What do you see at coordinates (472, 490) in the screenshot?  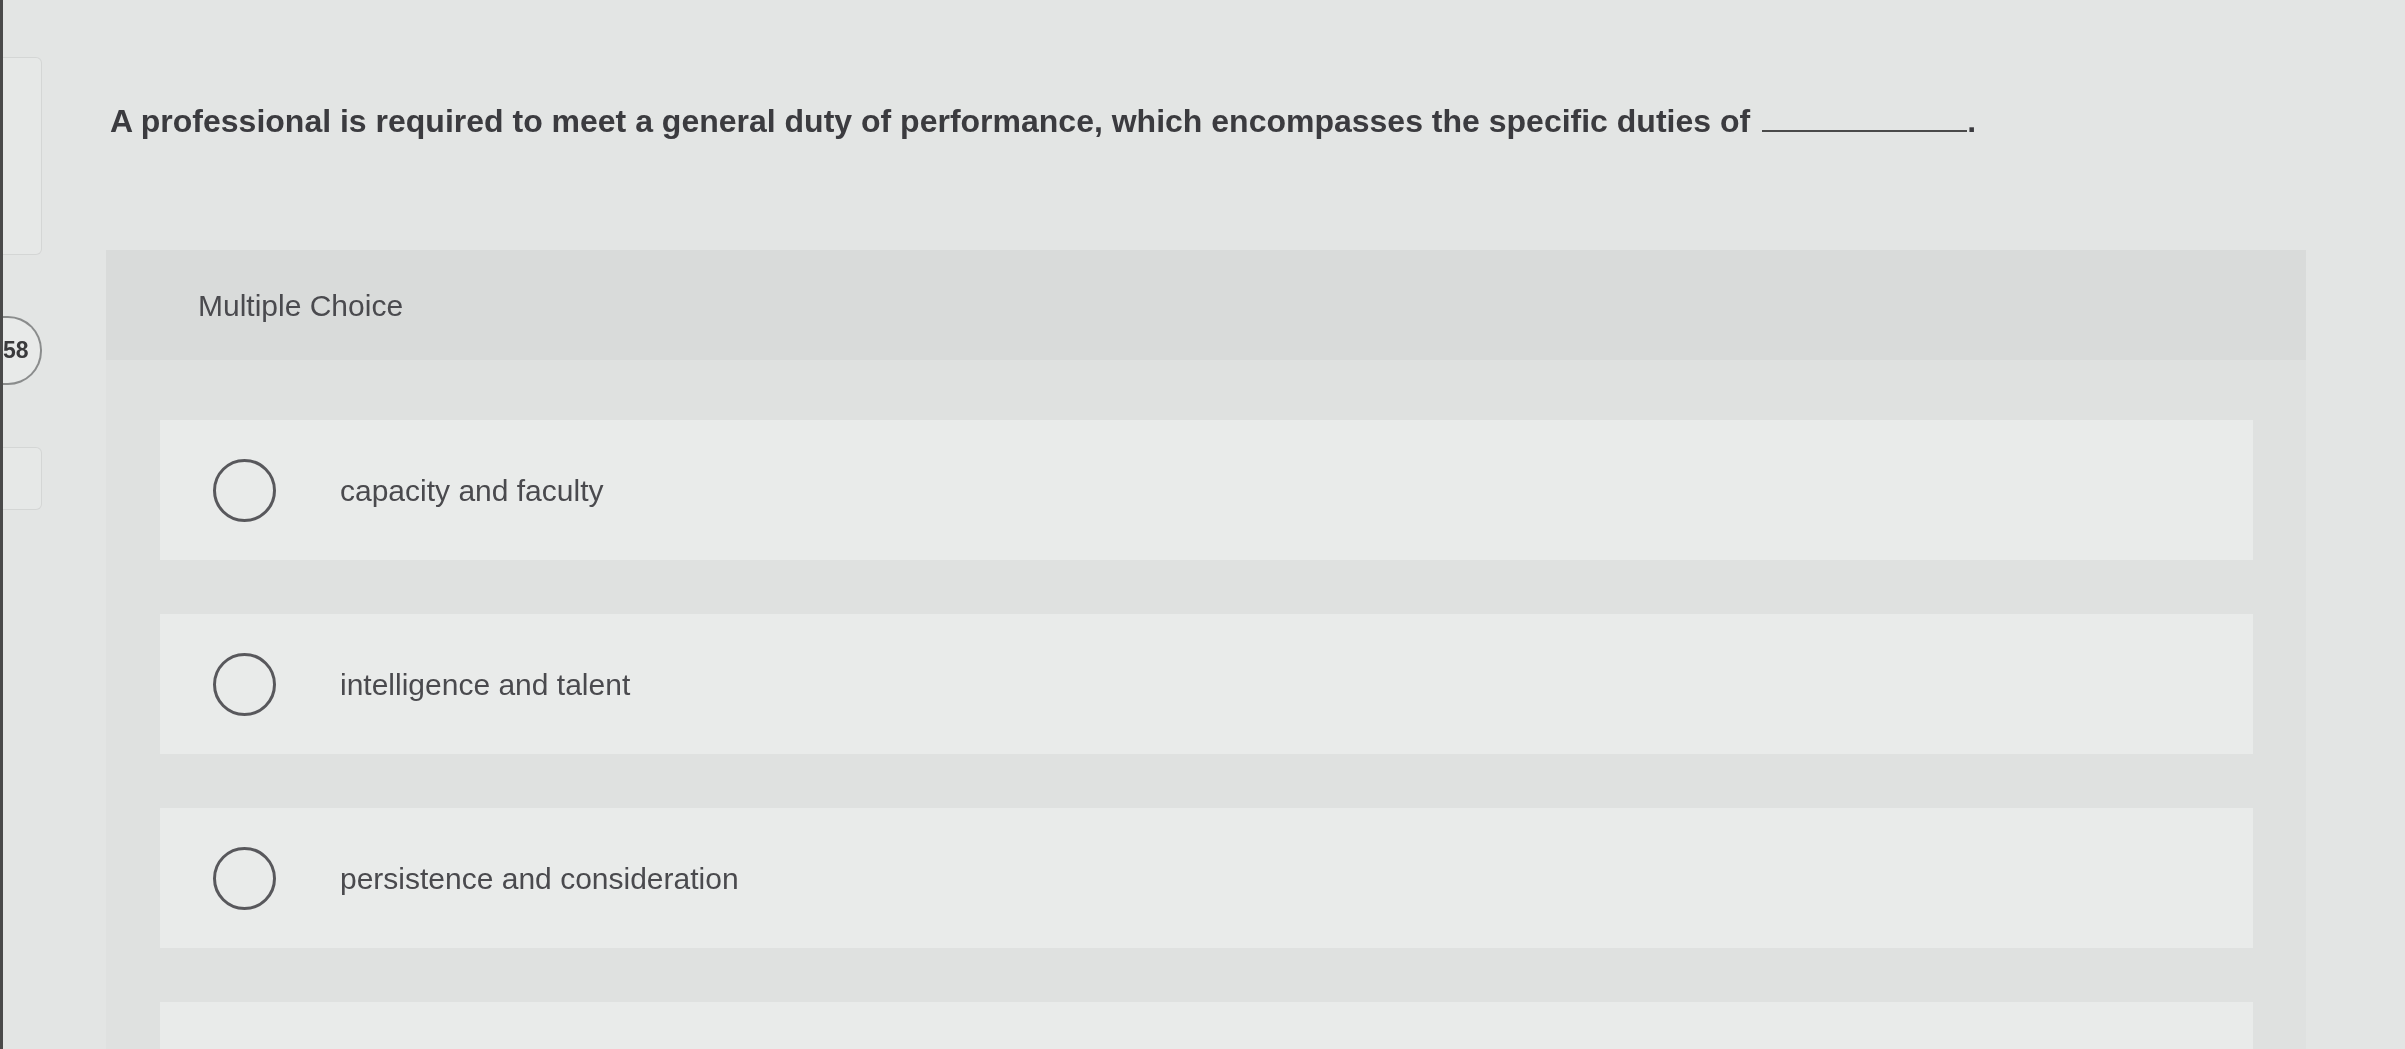 I see `option-label: capacity and faculty` at bounding box center [472, 490].